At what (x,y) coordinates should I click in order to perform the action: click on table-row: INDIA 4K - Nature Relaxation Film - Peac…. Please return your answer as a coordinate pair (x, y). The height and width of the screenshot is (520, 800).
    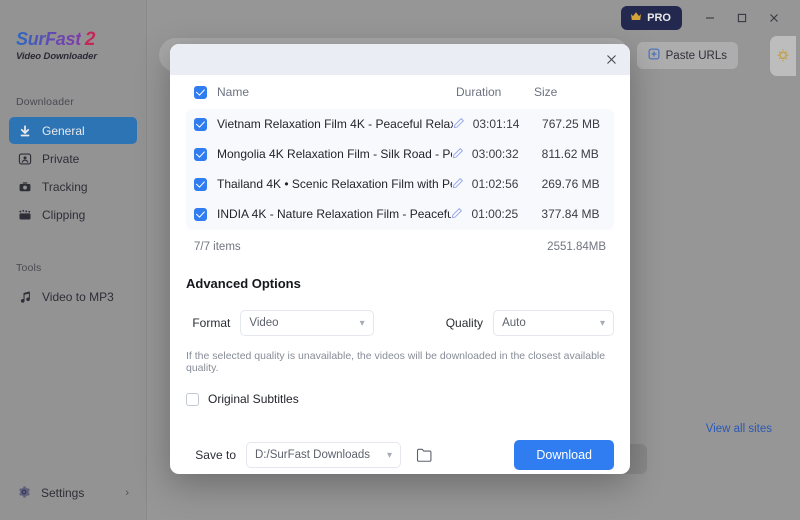
    Looking at the image, I should click on (400, 214).